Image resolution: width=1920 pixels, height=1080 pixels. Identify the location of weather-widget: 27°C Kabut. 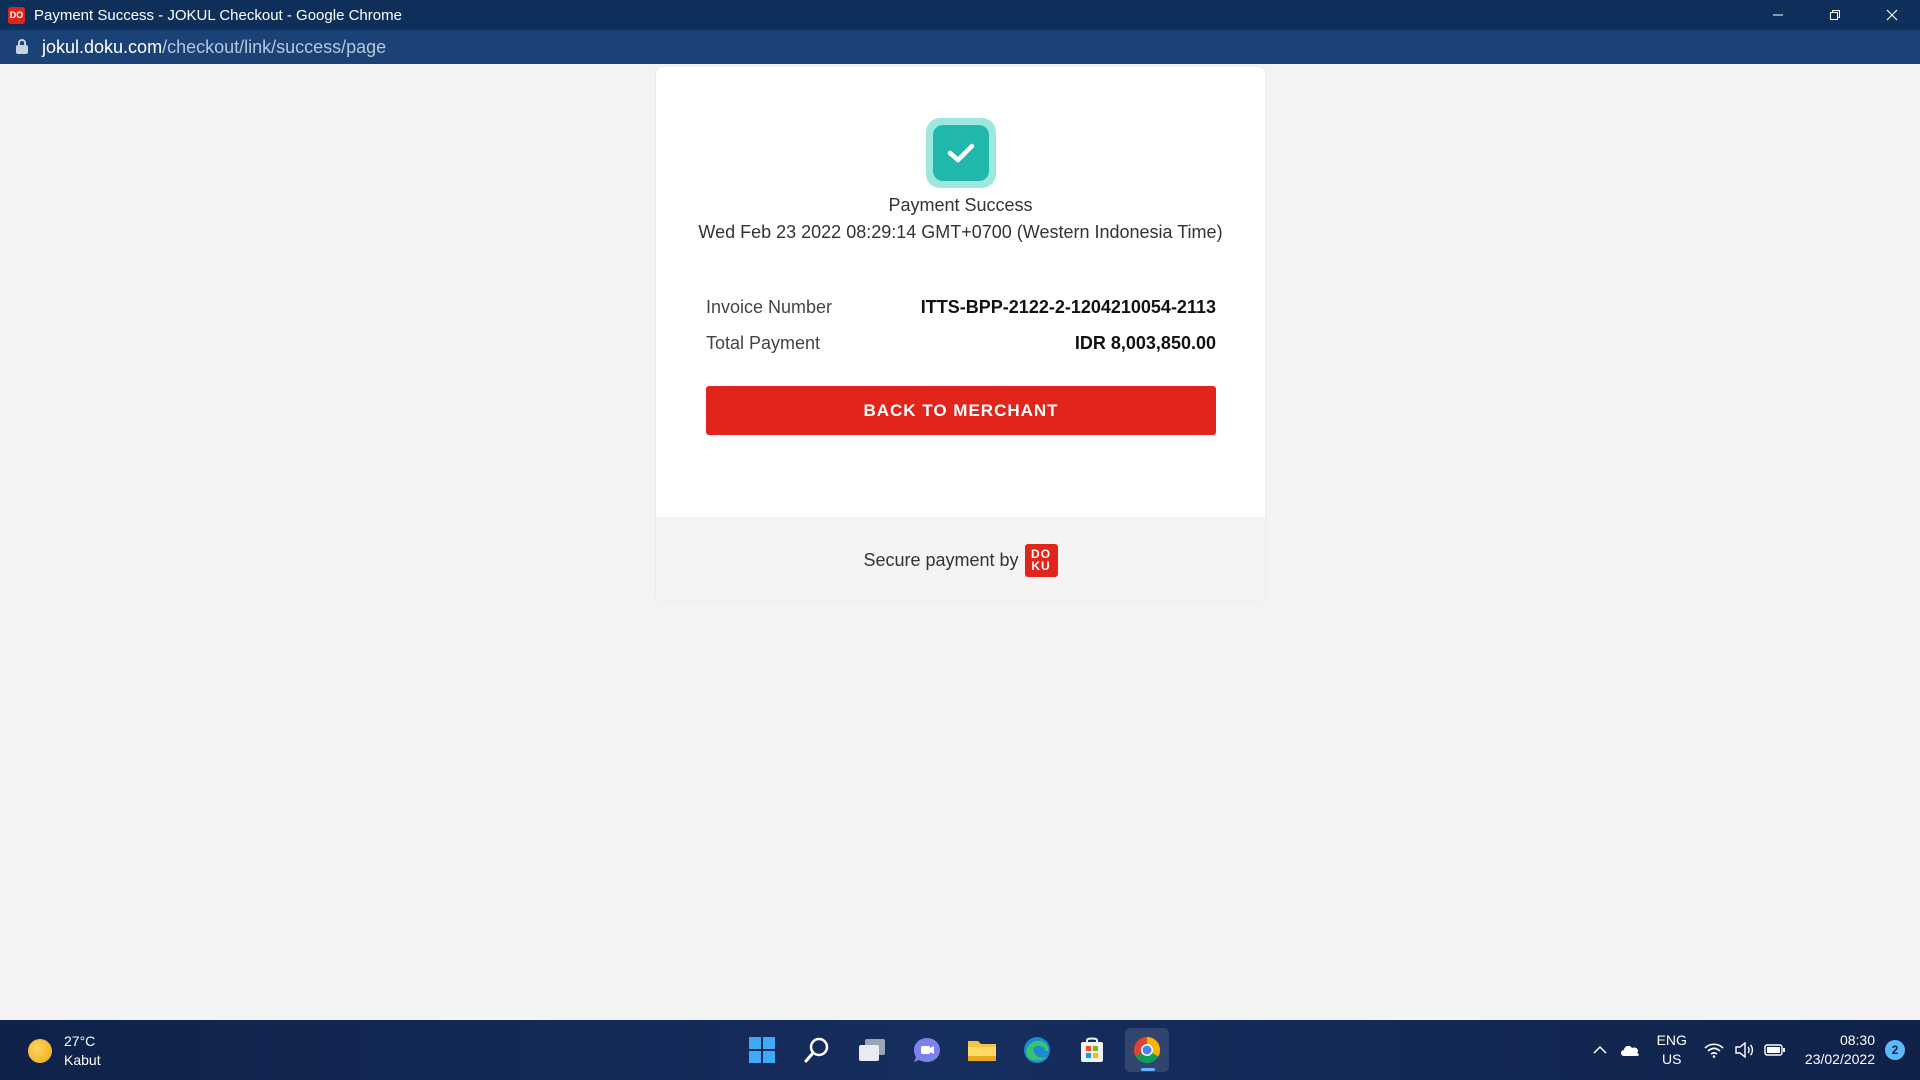
(64, 1051).